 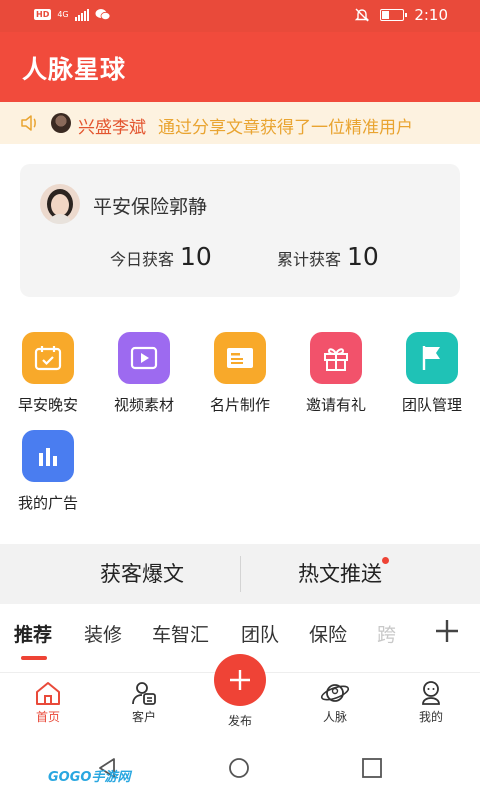 What do you see at coordinates (81, 14) in the screenshot?
I see `signal-icon` at bounding box center [81, 14].